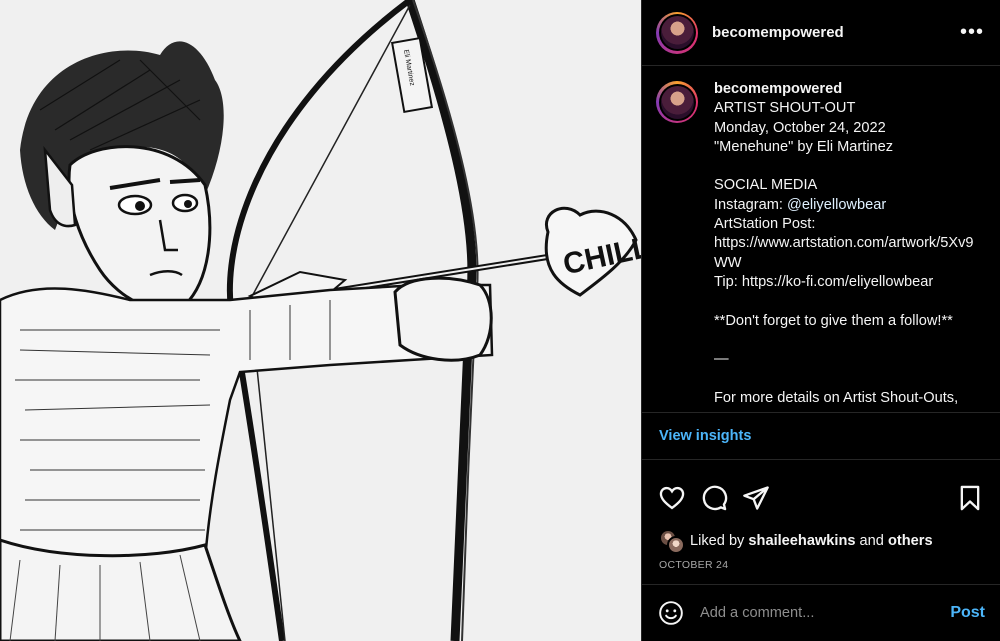 The width and height of the screenshot is (1000, 641). What do you see at coordinates (972, 32) in the screenshot?
I see `more-horizontal-icon: •••` at bounding box center [972, 32].